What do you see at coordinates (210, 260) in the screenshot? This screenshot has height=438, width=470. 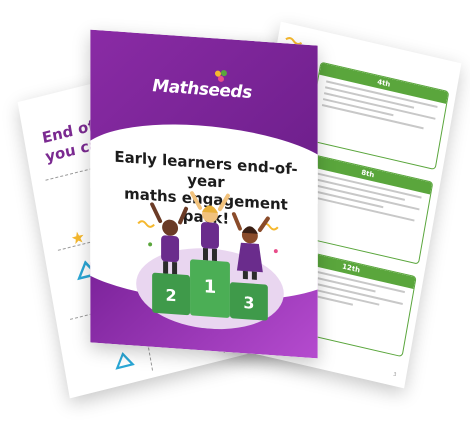 I see `podium-illustration: 2 1 3` at bounding box center [210, 260].